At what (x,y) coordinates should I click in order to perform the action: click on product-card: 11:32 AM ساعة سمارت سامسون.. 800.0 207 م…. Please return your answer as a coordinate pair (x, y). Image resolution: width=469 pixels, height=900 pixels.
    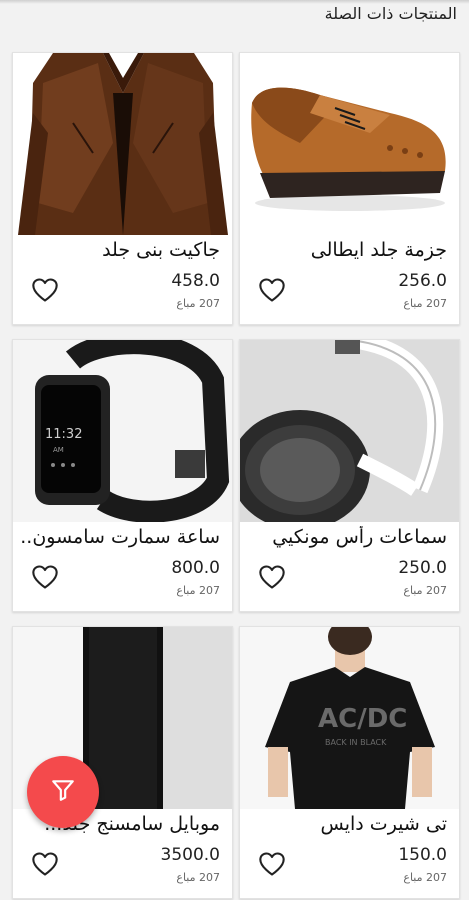
    Looking at the image, I should click on (122, 475).